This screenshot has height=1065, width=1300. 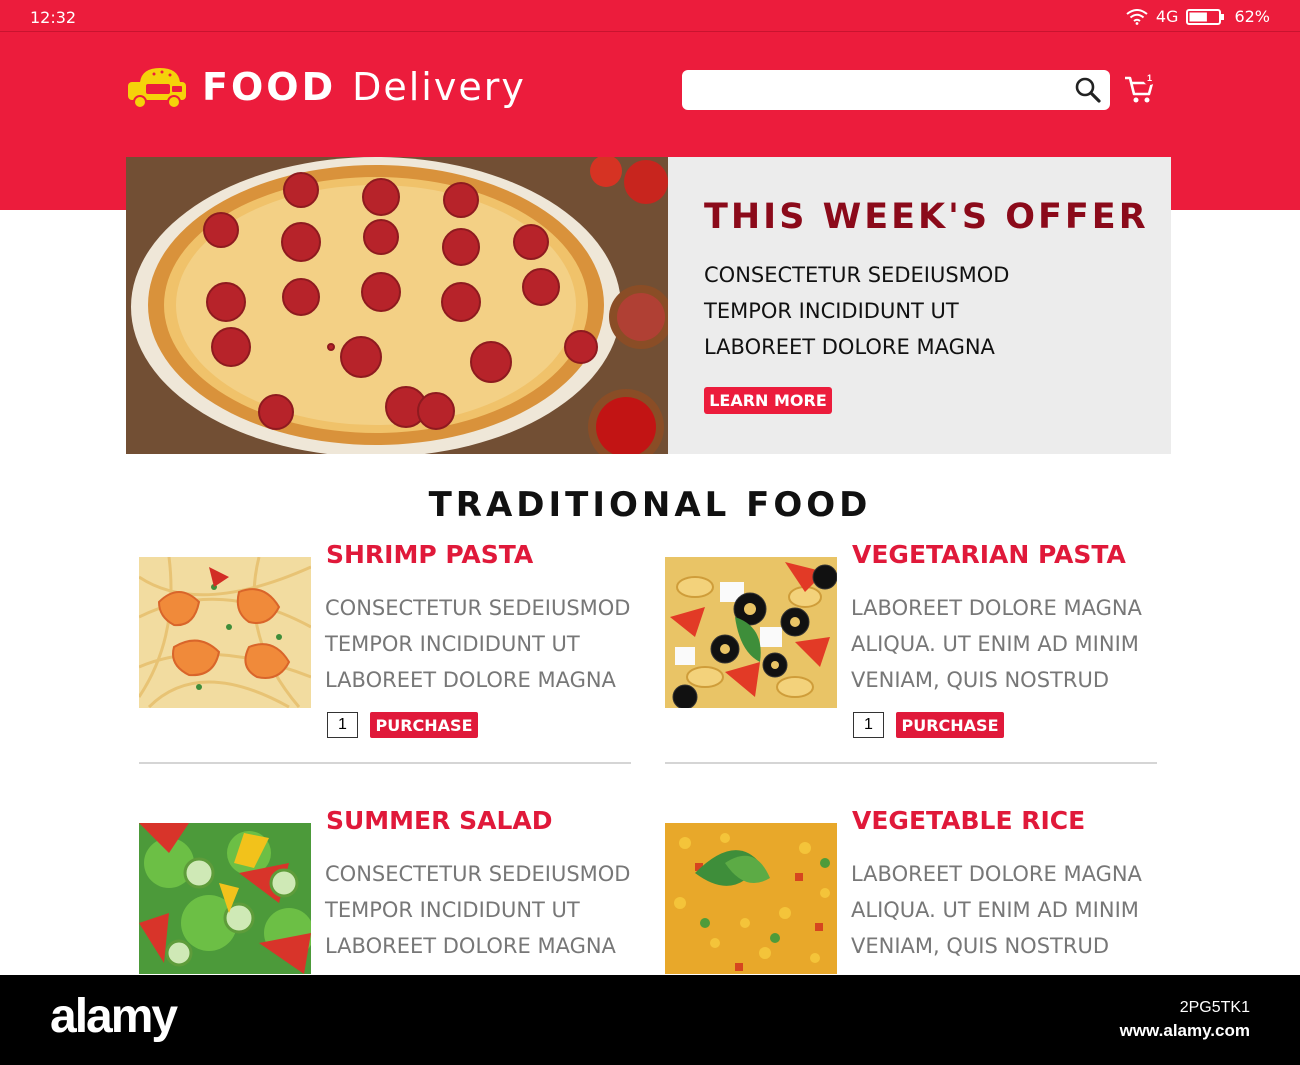 I want to click on cart-count-badge: 1, so click(x=1149, y=78).